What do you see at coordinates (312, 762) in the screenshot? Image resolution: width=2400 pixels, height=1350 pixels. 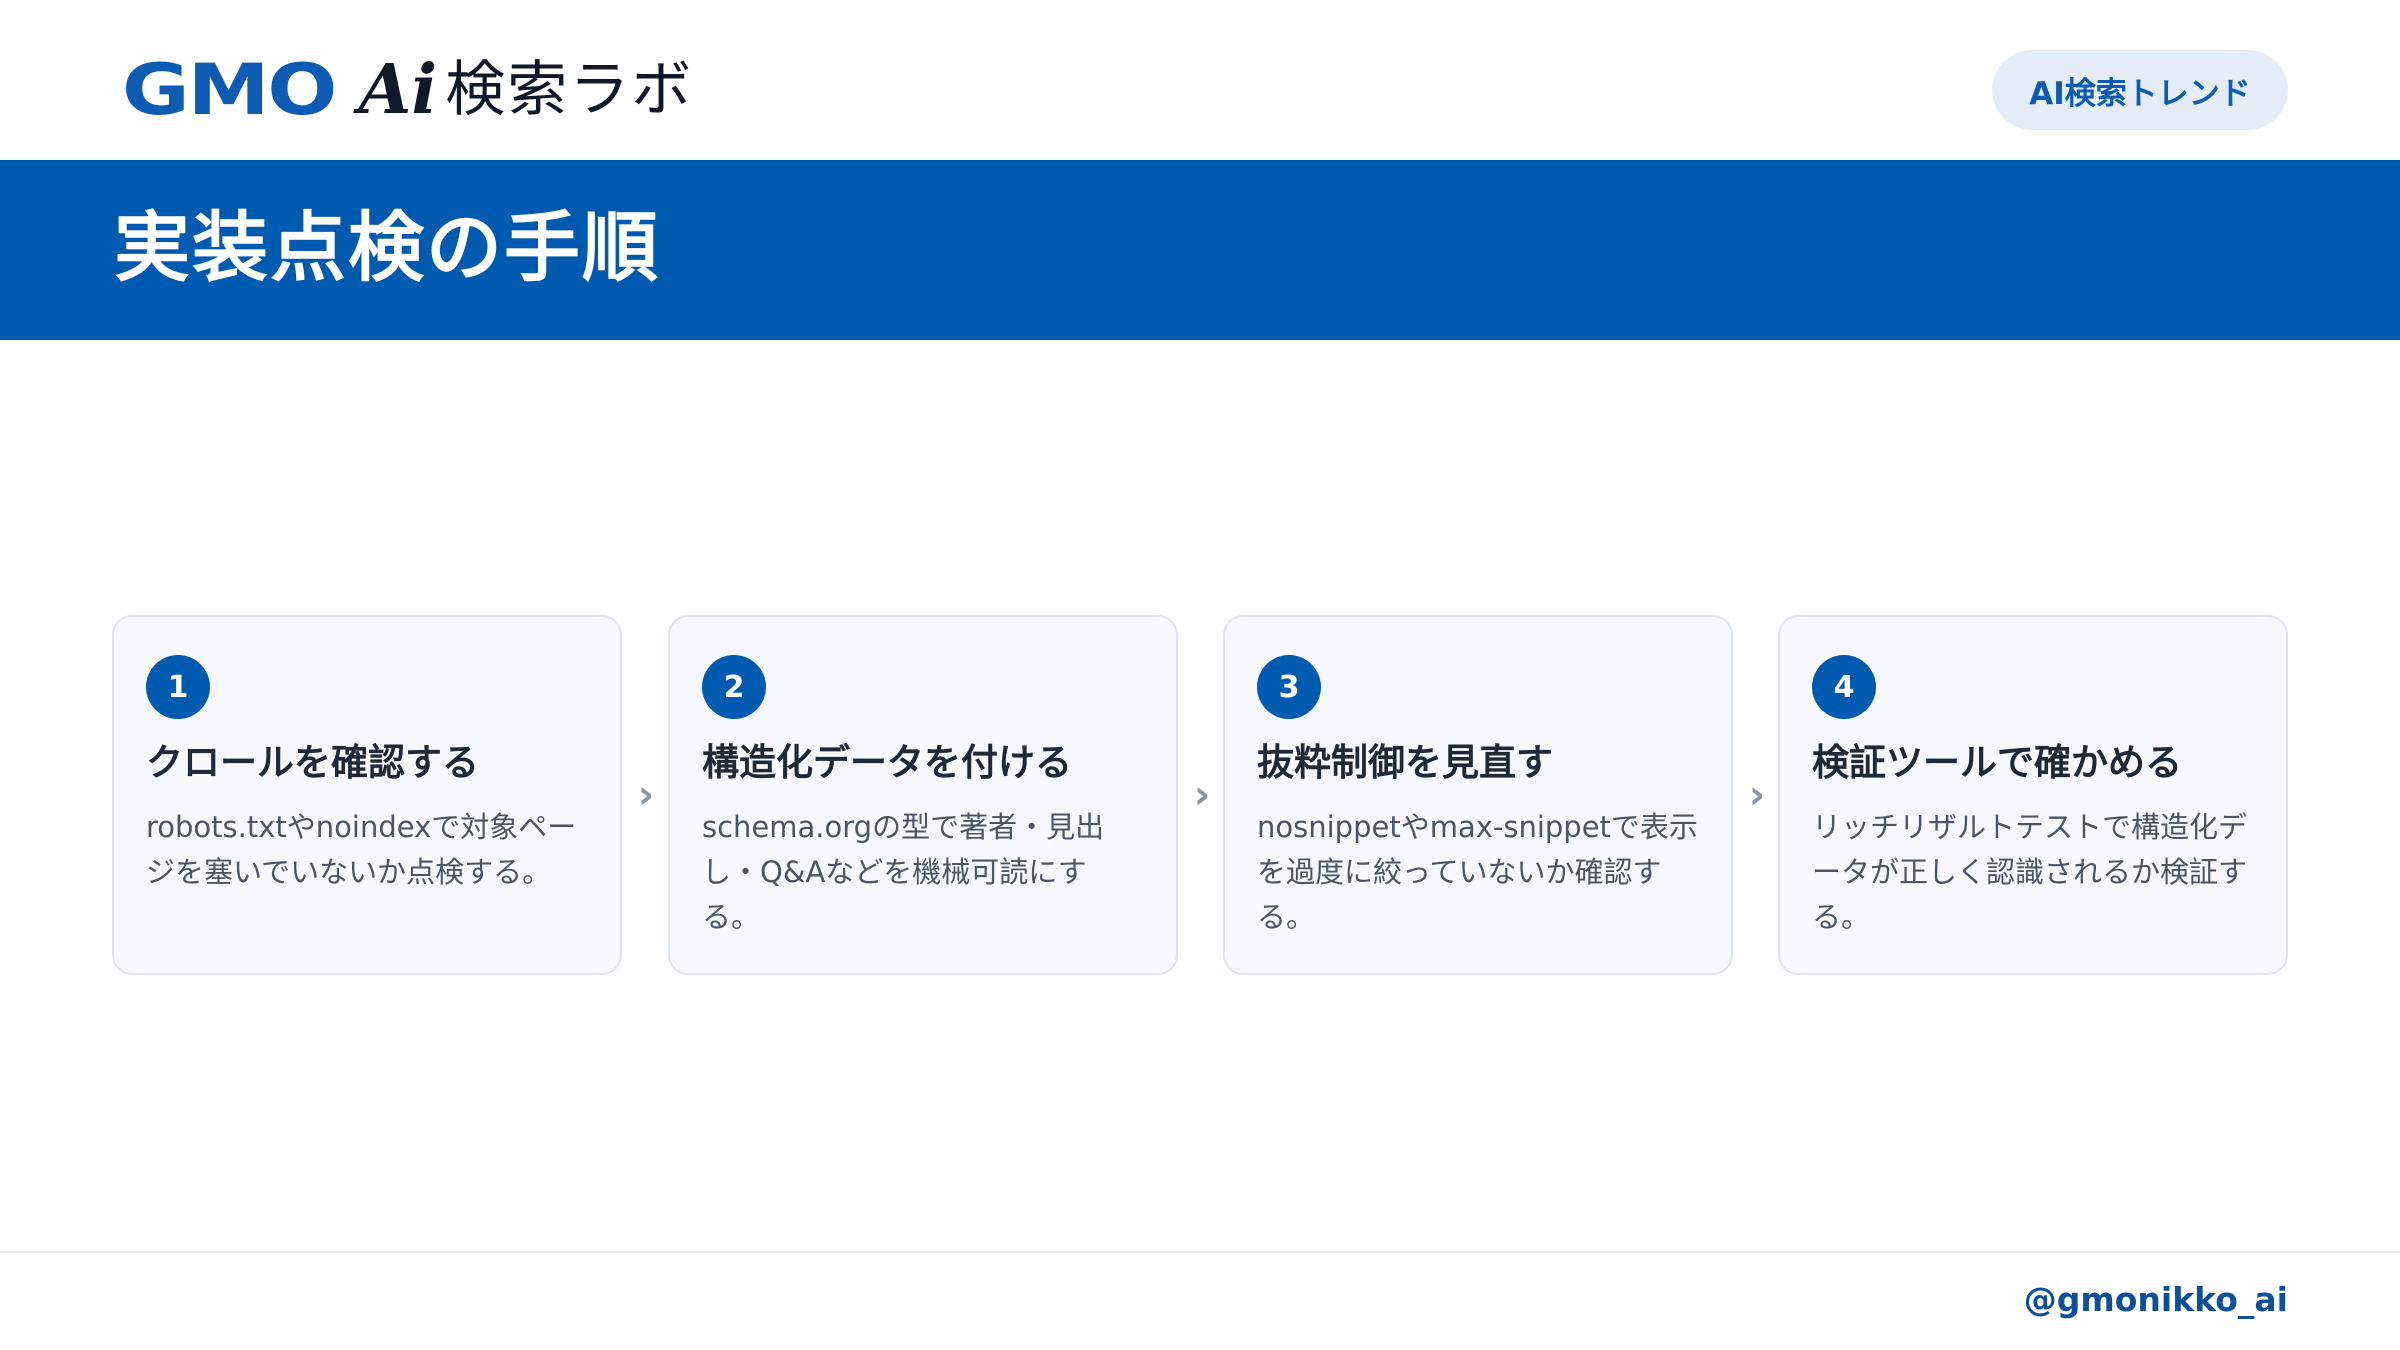 I see `step-title: クロールを確認する` at bounding box center [312, 762].